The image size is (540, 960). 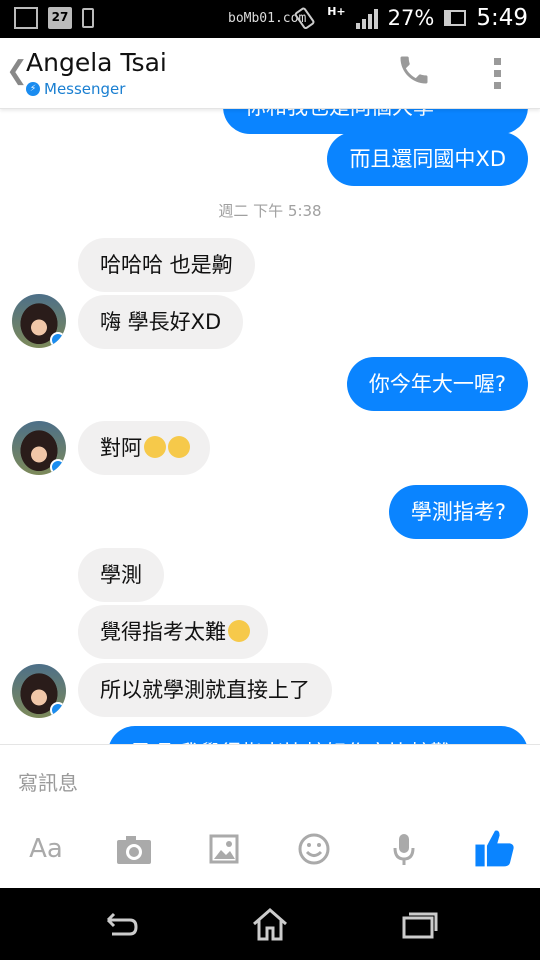 What do you see at coordinates (498, 76) in the screenshot?
I see `more-options-icon` at bounding box center [498, 76].